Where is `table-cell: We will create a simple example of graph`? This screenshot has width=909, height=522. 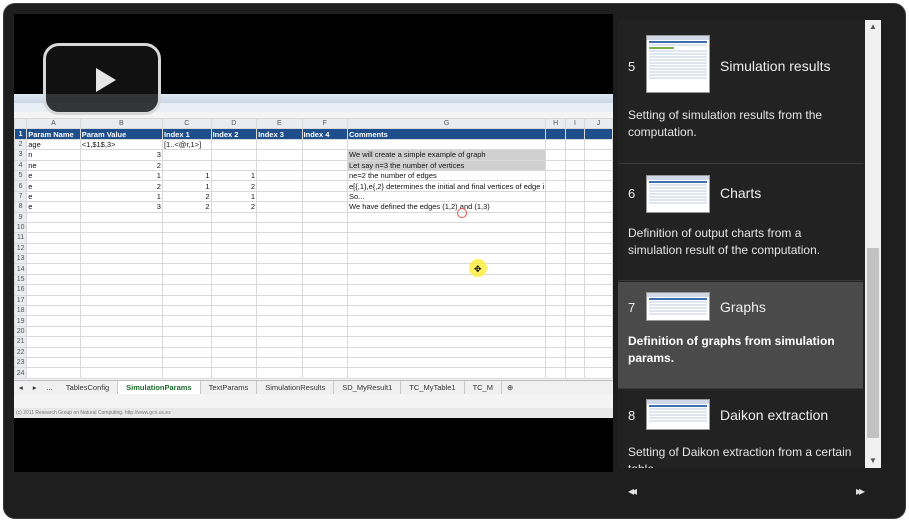 table-cell: We will create a simple example of graph is located at coordinates (446, 155).